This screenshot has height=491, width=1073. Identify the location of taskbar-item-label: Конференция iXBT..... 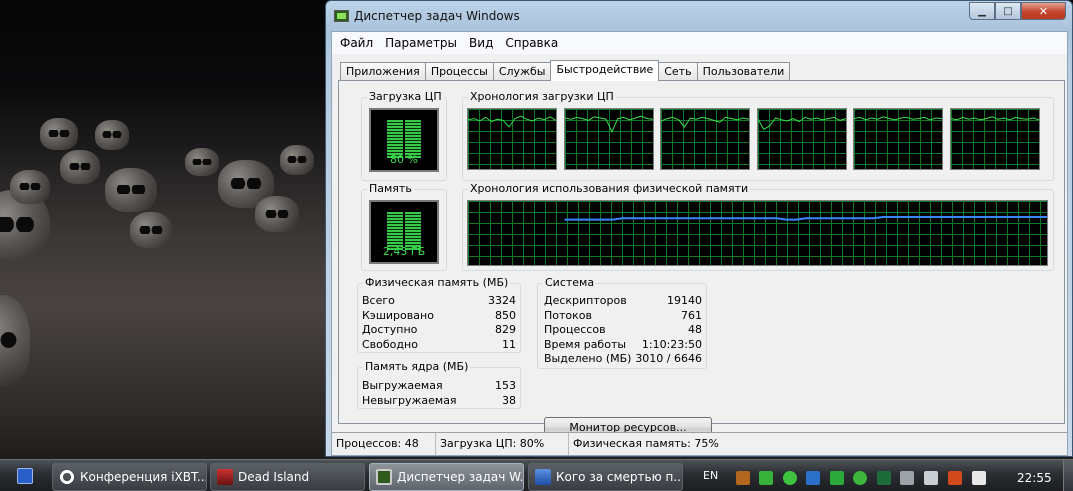
(143, 477).